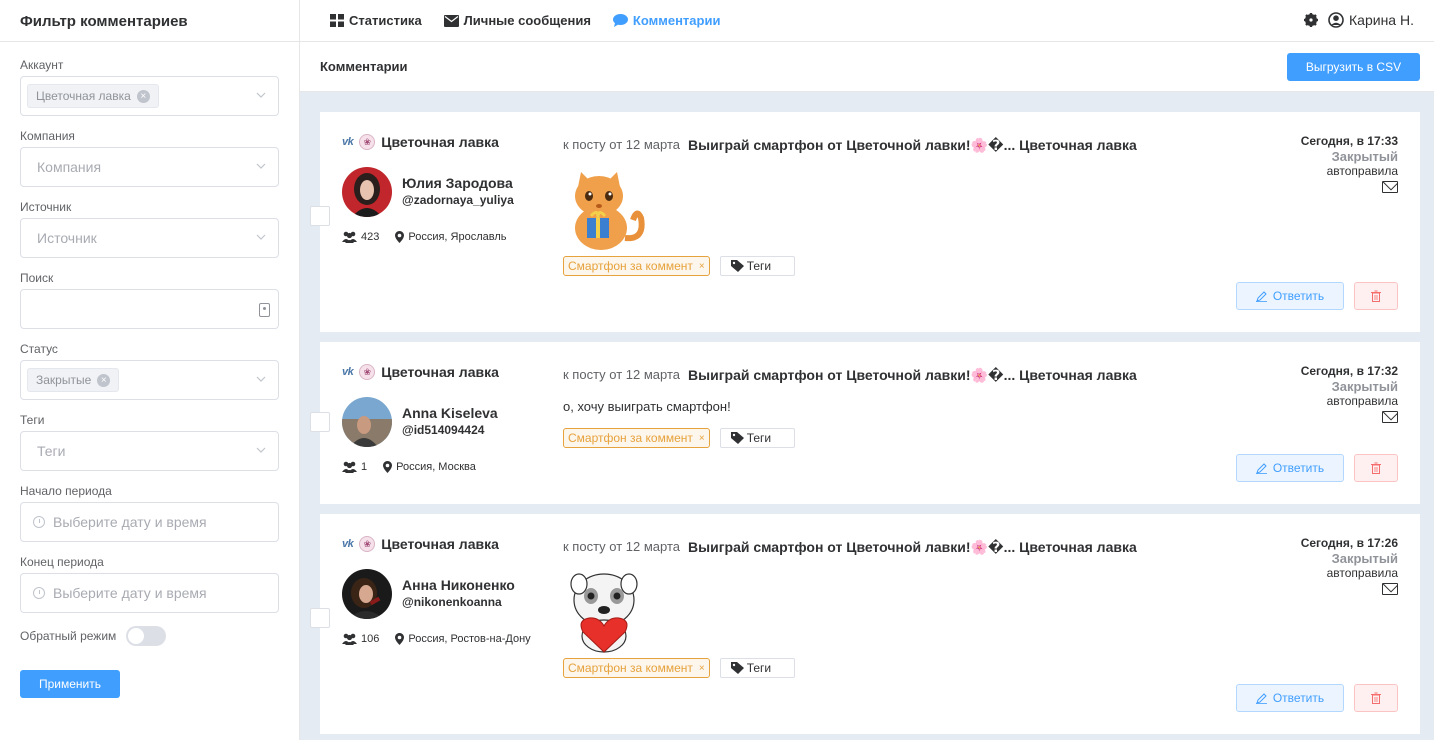 Image resolution: width=1434 pixels, height=740 pixels. Describe the element at coordinates (149, 593) in the screenshot. I see `period-end-picker: Выберите дату и время` at that location.